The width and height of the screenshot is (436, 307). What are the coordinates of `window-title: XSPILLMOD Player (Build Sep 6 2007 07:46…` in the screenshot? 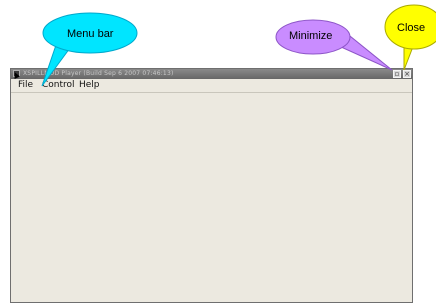 It's located at (98, 73).